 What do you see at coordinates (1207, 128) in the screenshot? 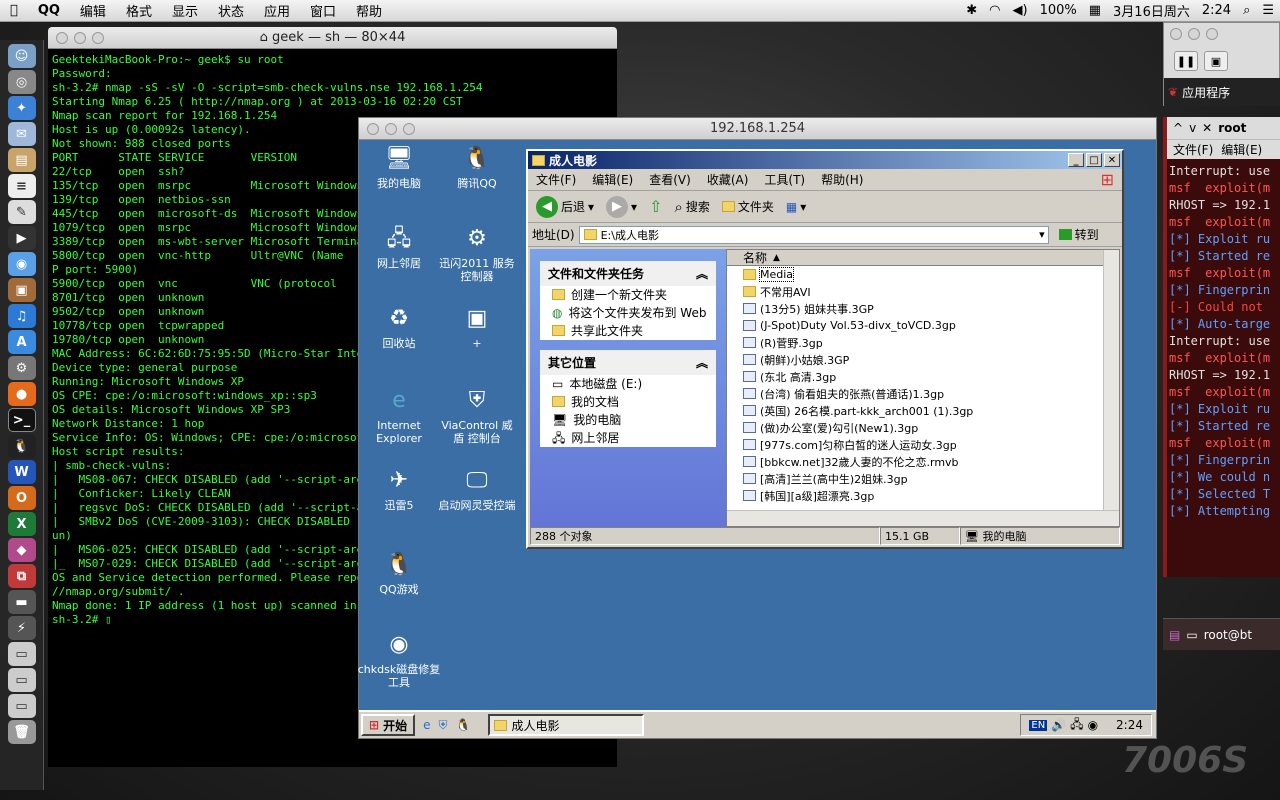
I see `close-icon: ✕` at bounding box center [1207, 128].